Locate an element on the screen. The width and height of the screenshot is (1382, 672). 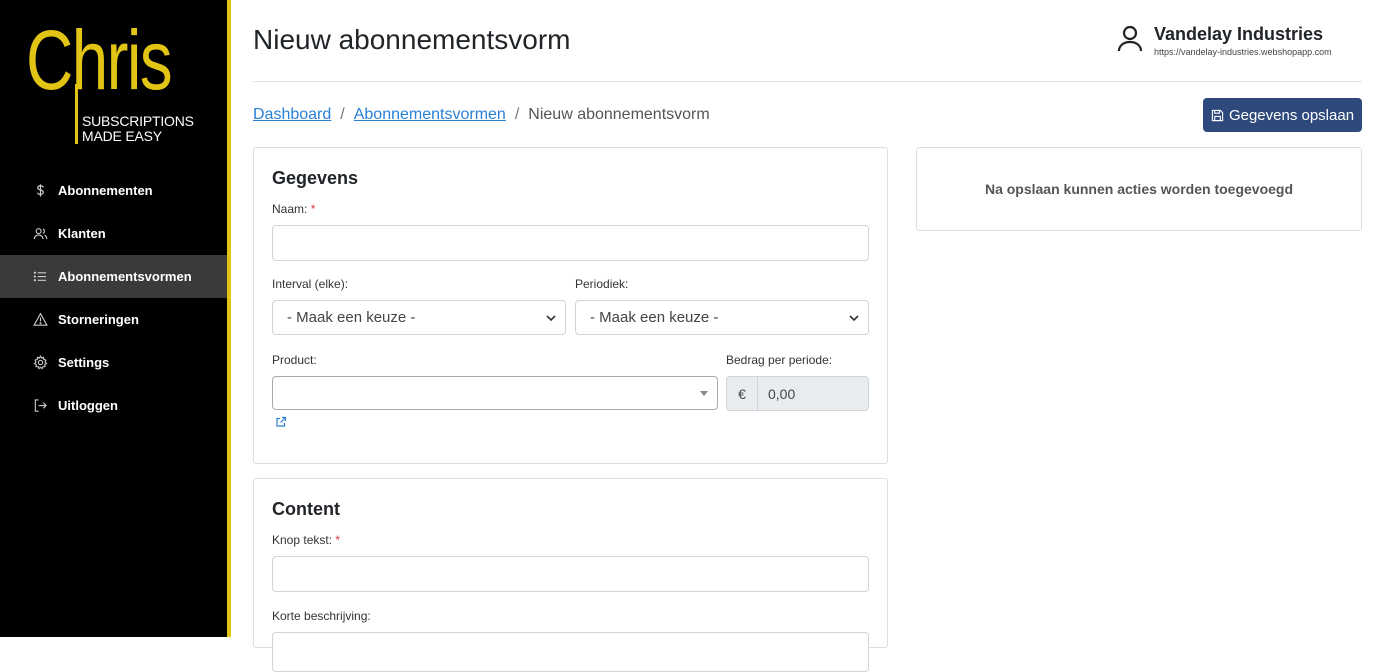
floppy-icon is located at coordinates (1220, 115).